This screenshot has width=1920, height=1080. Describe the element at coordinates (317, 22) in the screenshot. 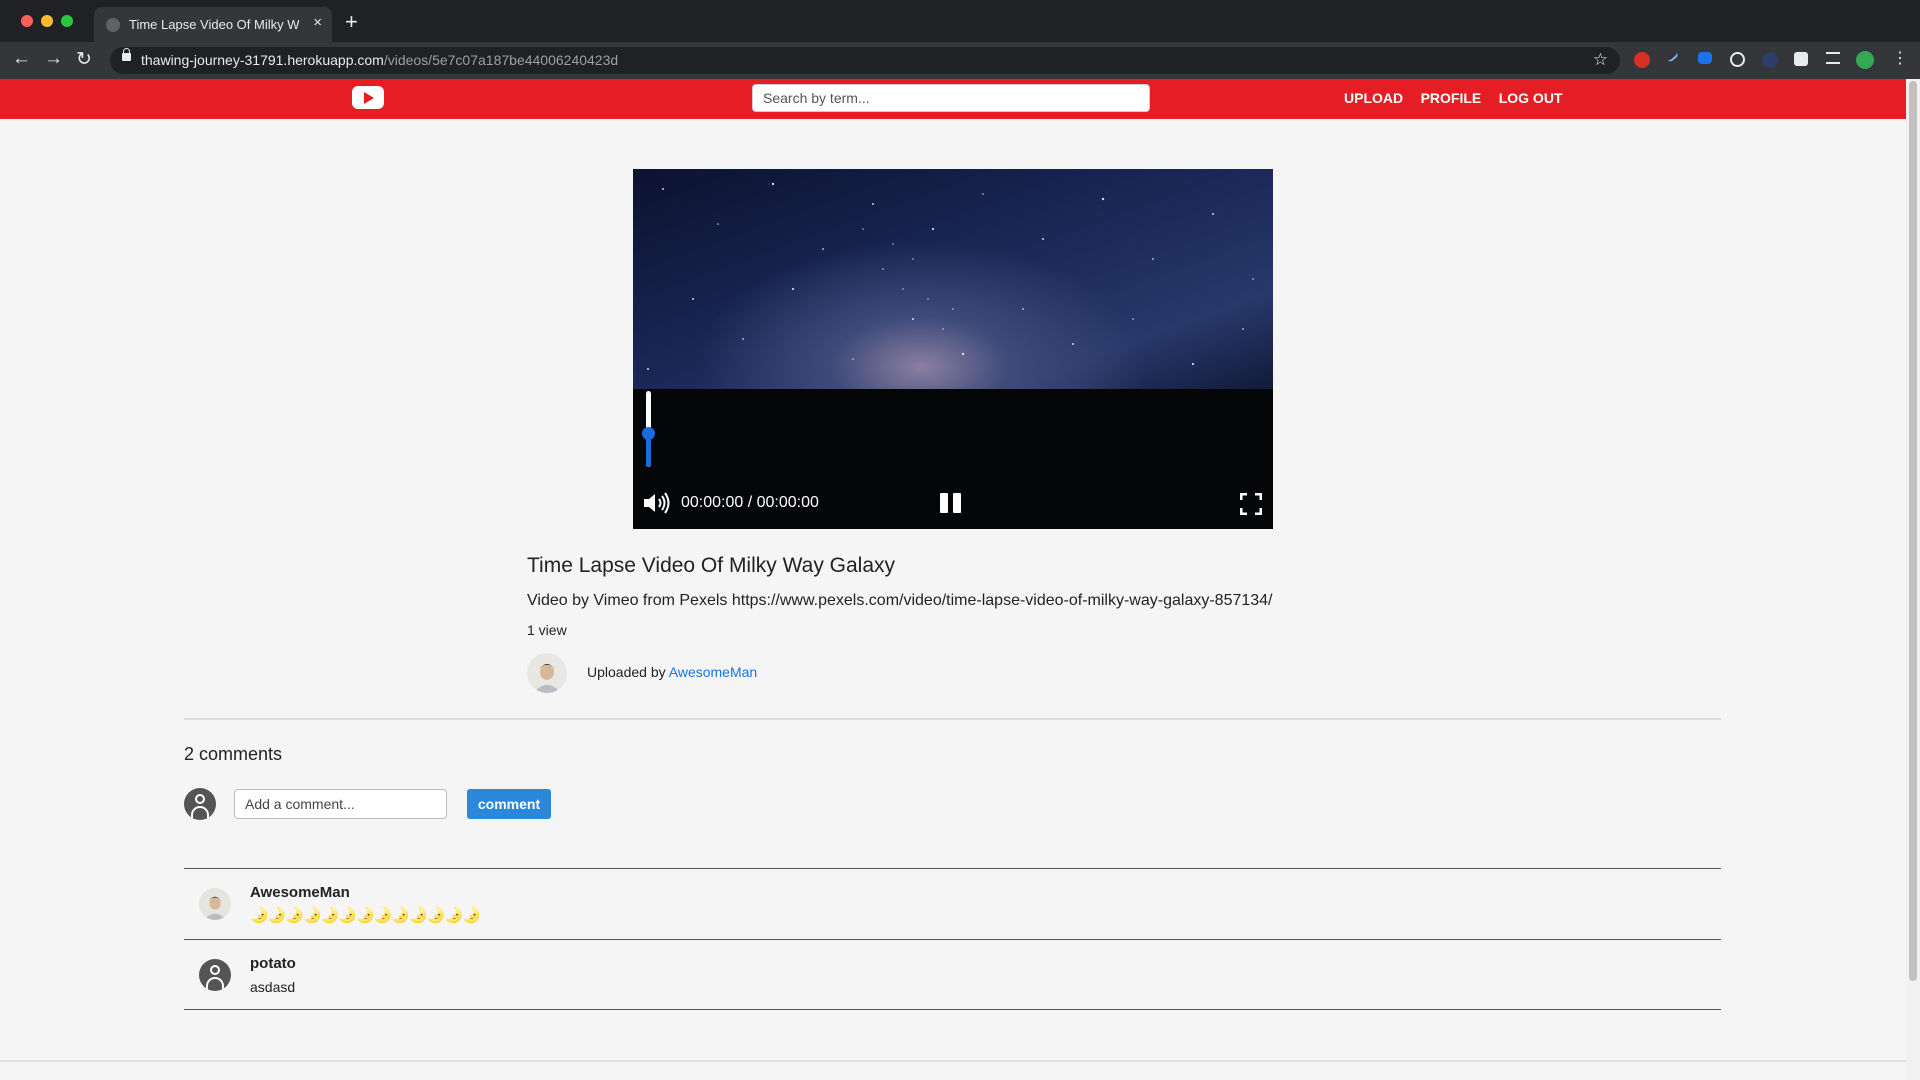

I see `tab-close-icon: ×` at that location.